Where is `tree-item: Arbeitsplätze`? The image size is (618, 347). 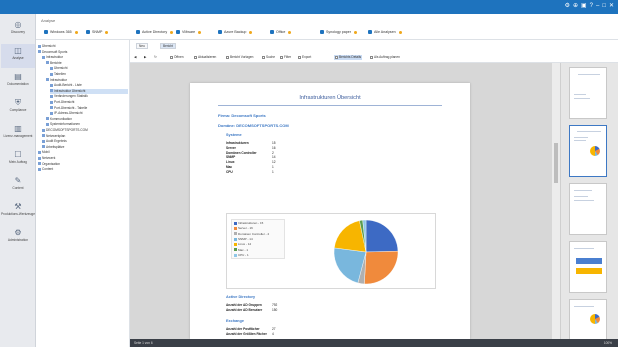
tree-item: Arbeitsplätze is located at coordinates (85, 147).